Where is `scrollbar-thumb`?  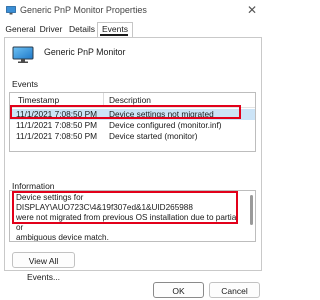 scrollbar-thumb is located at coordinates (251, 210).